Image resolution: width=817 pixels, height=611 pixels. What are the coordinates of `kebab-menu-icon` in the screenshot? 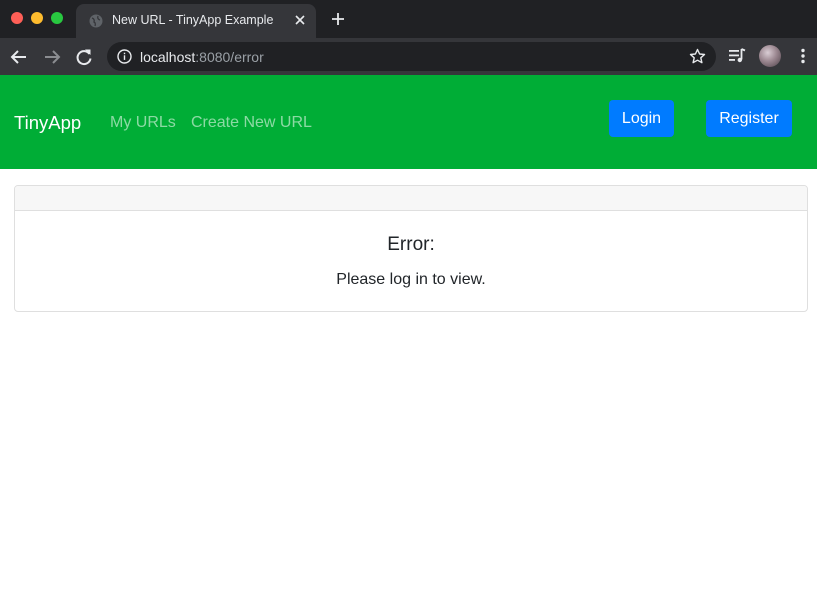 It's located at (803, 56).